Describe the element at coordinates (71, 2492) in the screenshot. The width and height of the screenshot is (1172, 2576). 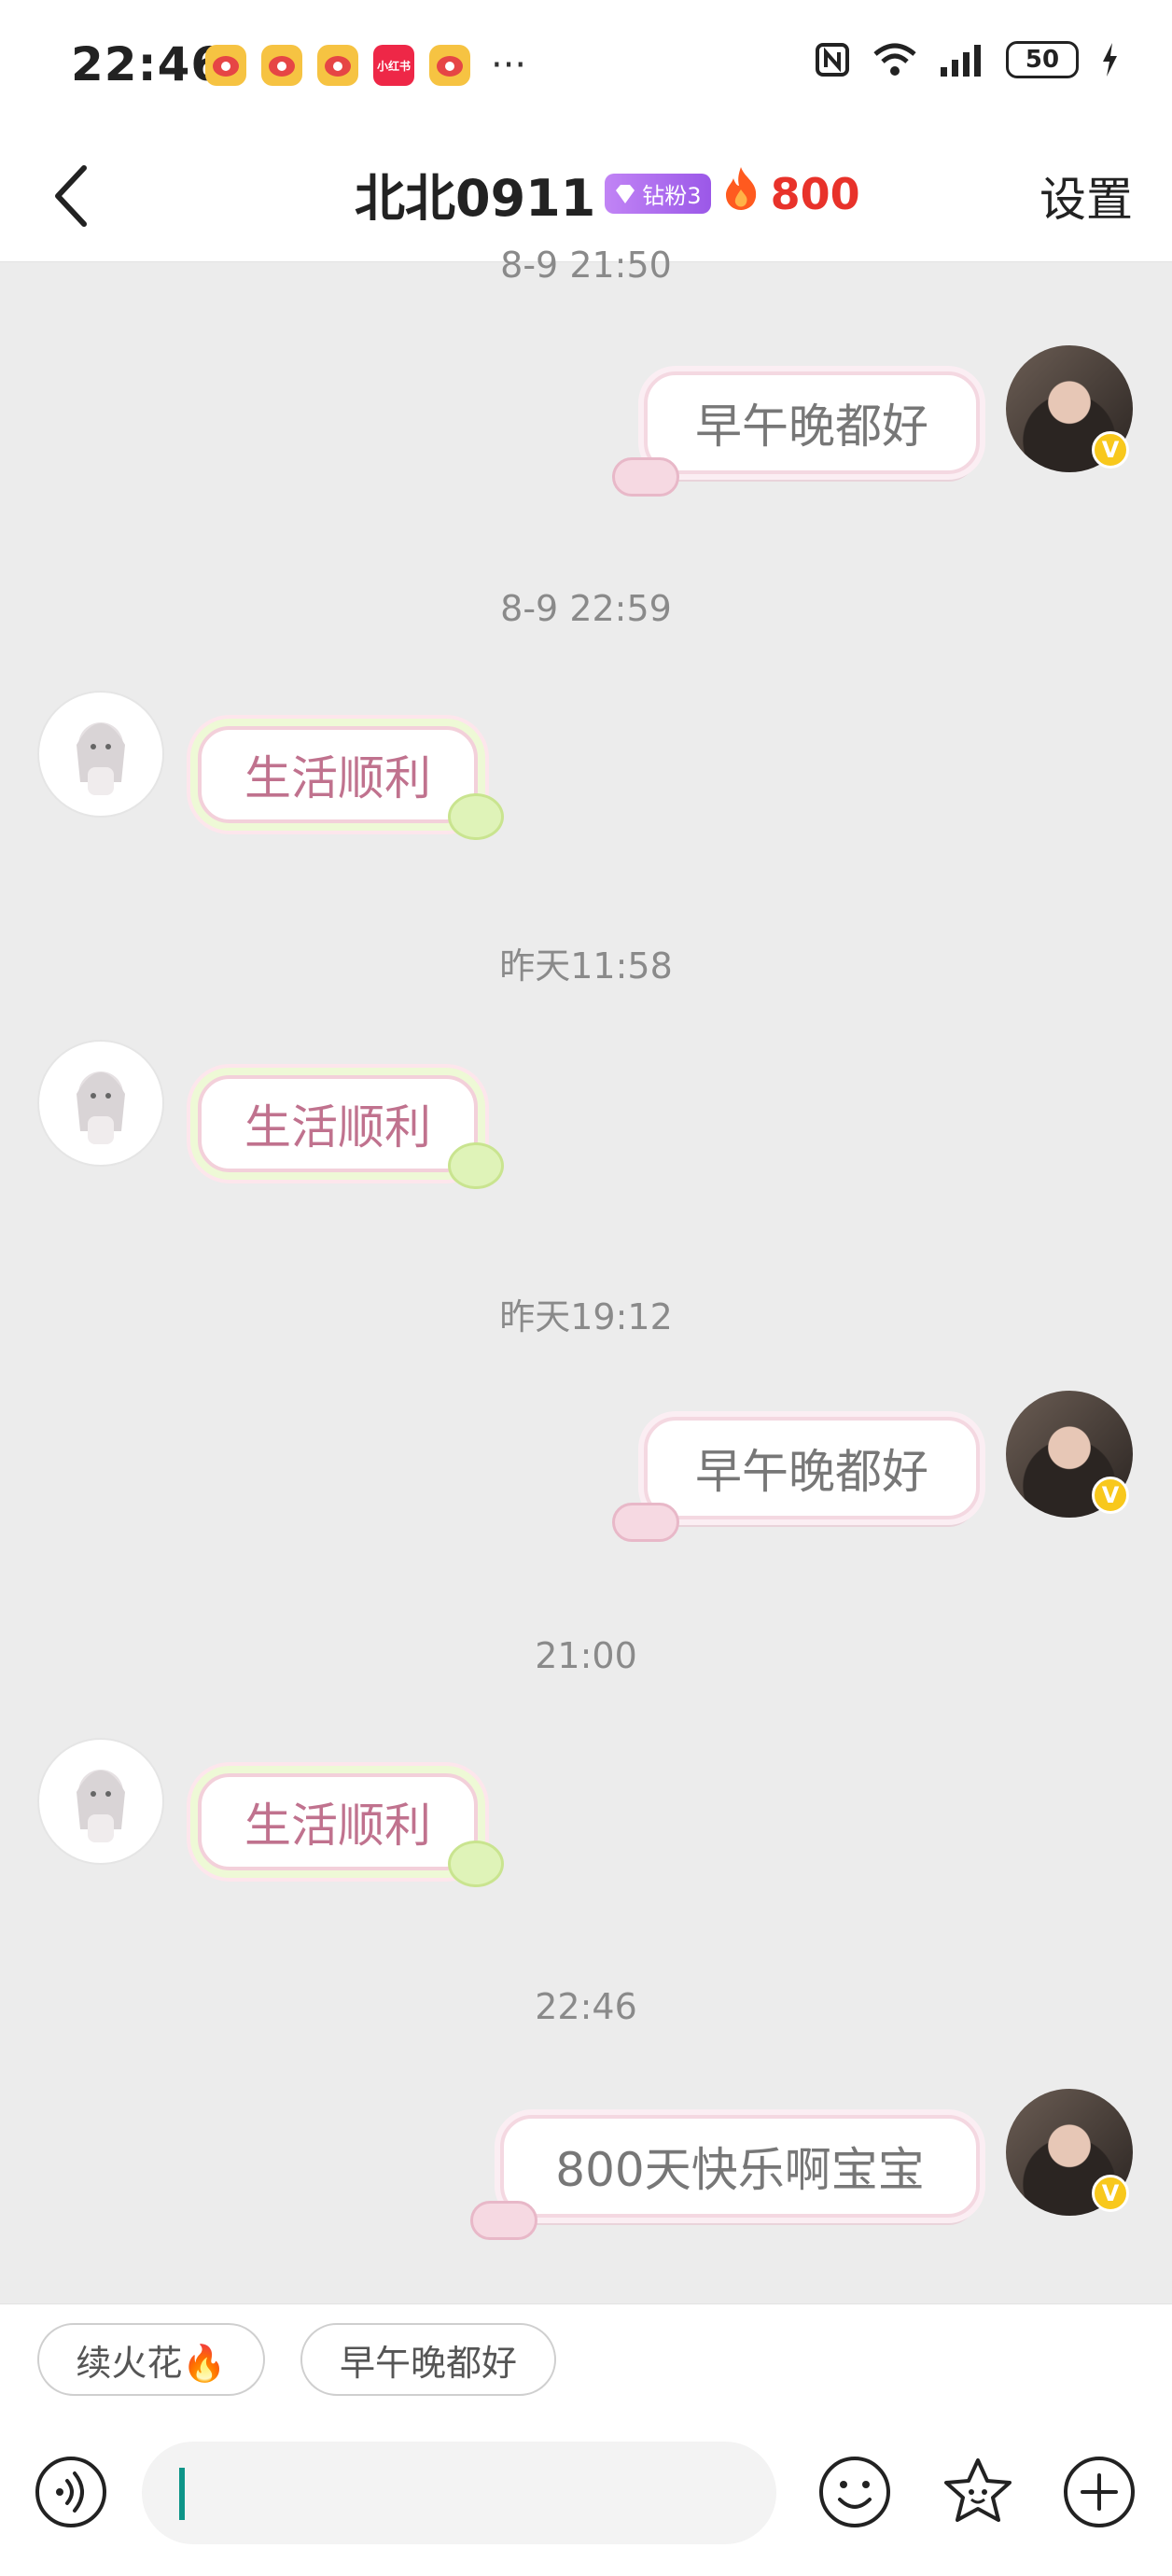
I see `voice-icon` at that location.